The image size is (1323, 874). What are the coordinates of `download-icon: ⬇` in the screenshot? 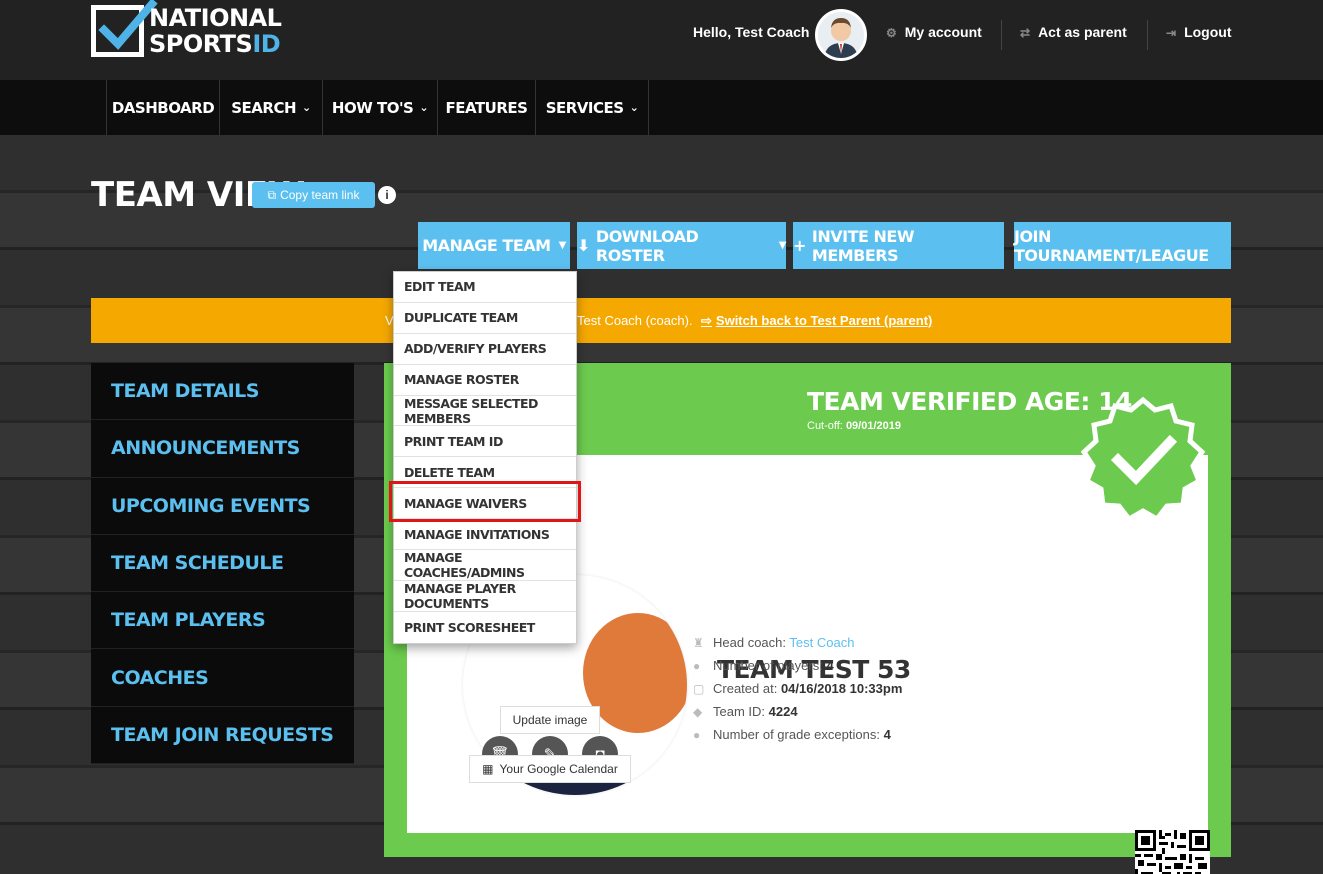 It's located at (583, 245).